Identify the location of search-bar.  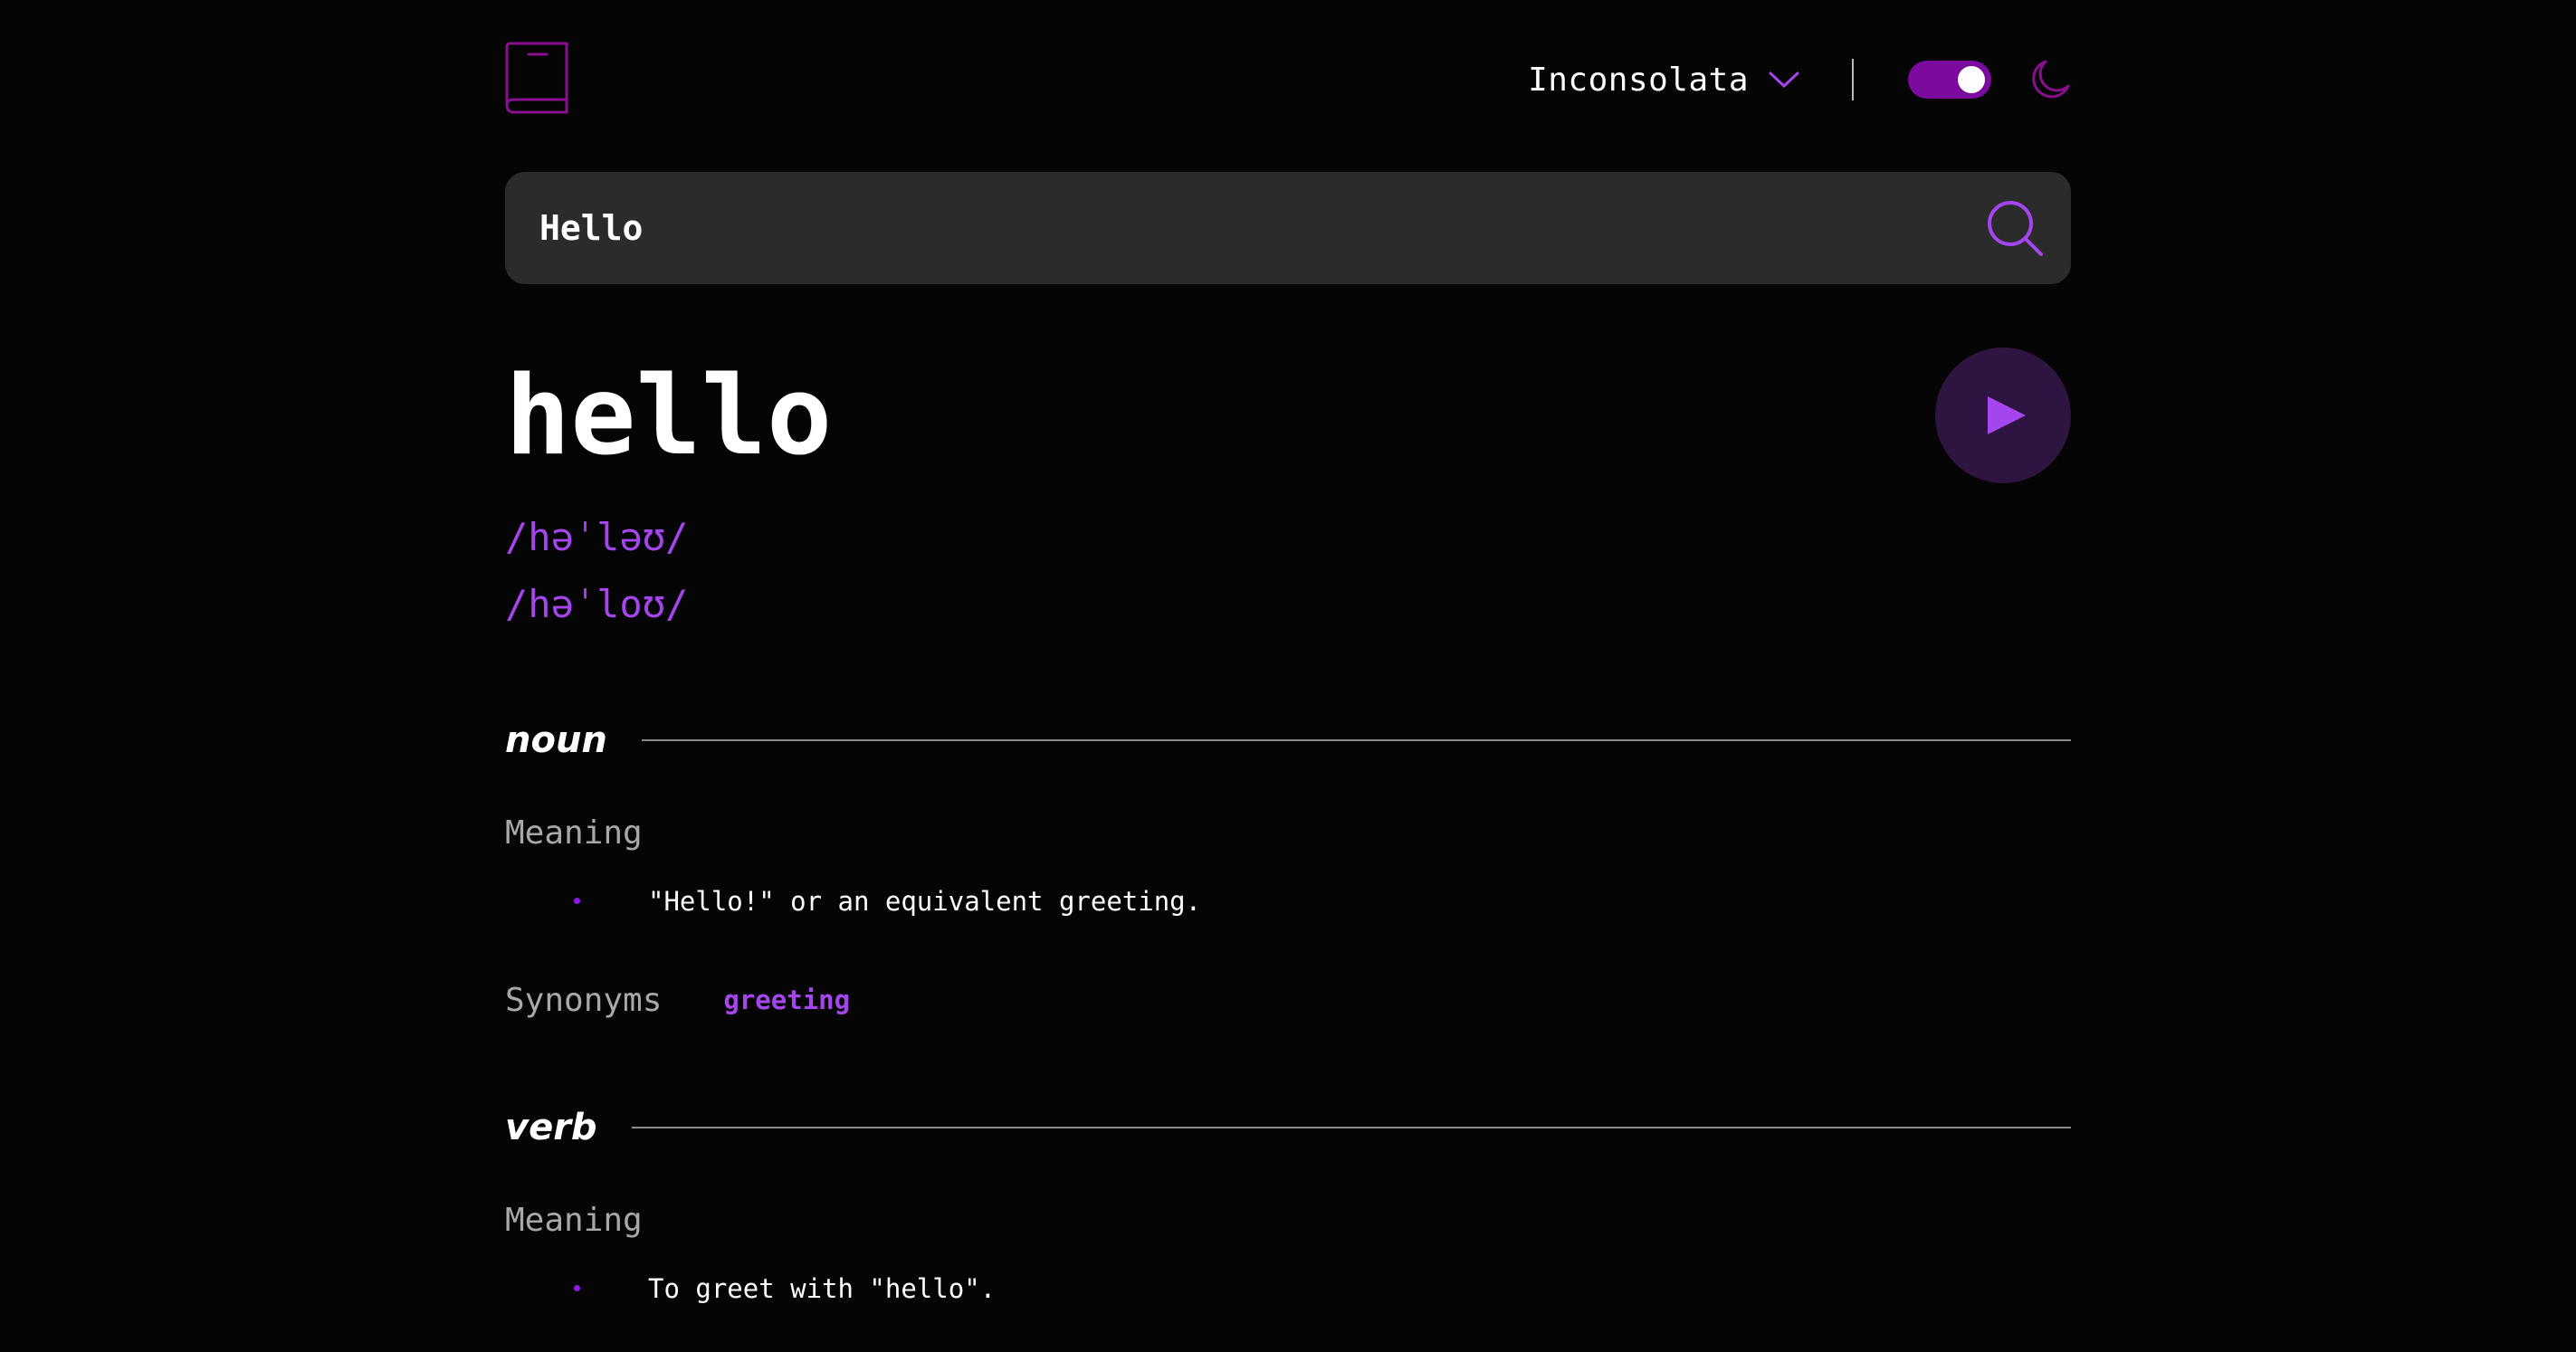
(1288, 228).